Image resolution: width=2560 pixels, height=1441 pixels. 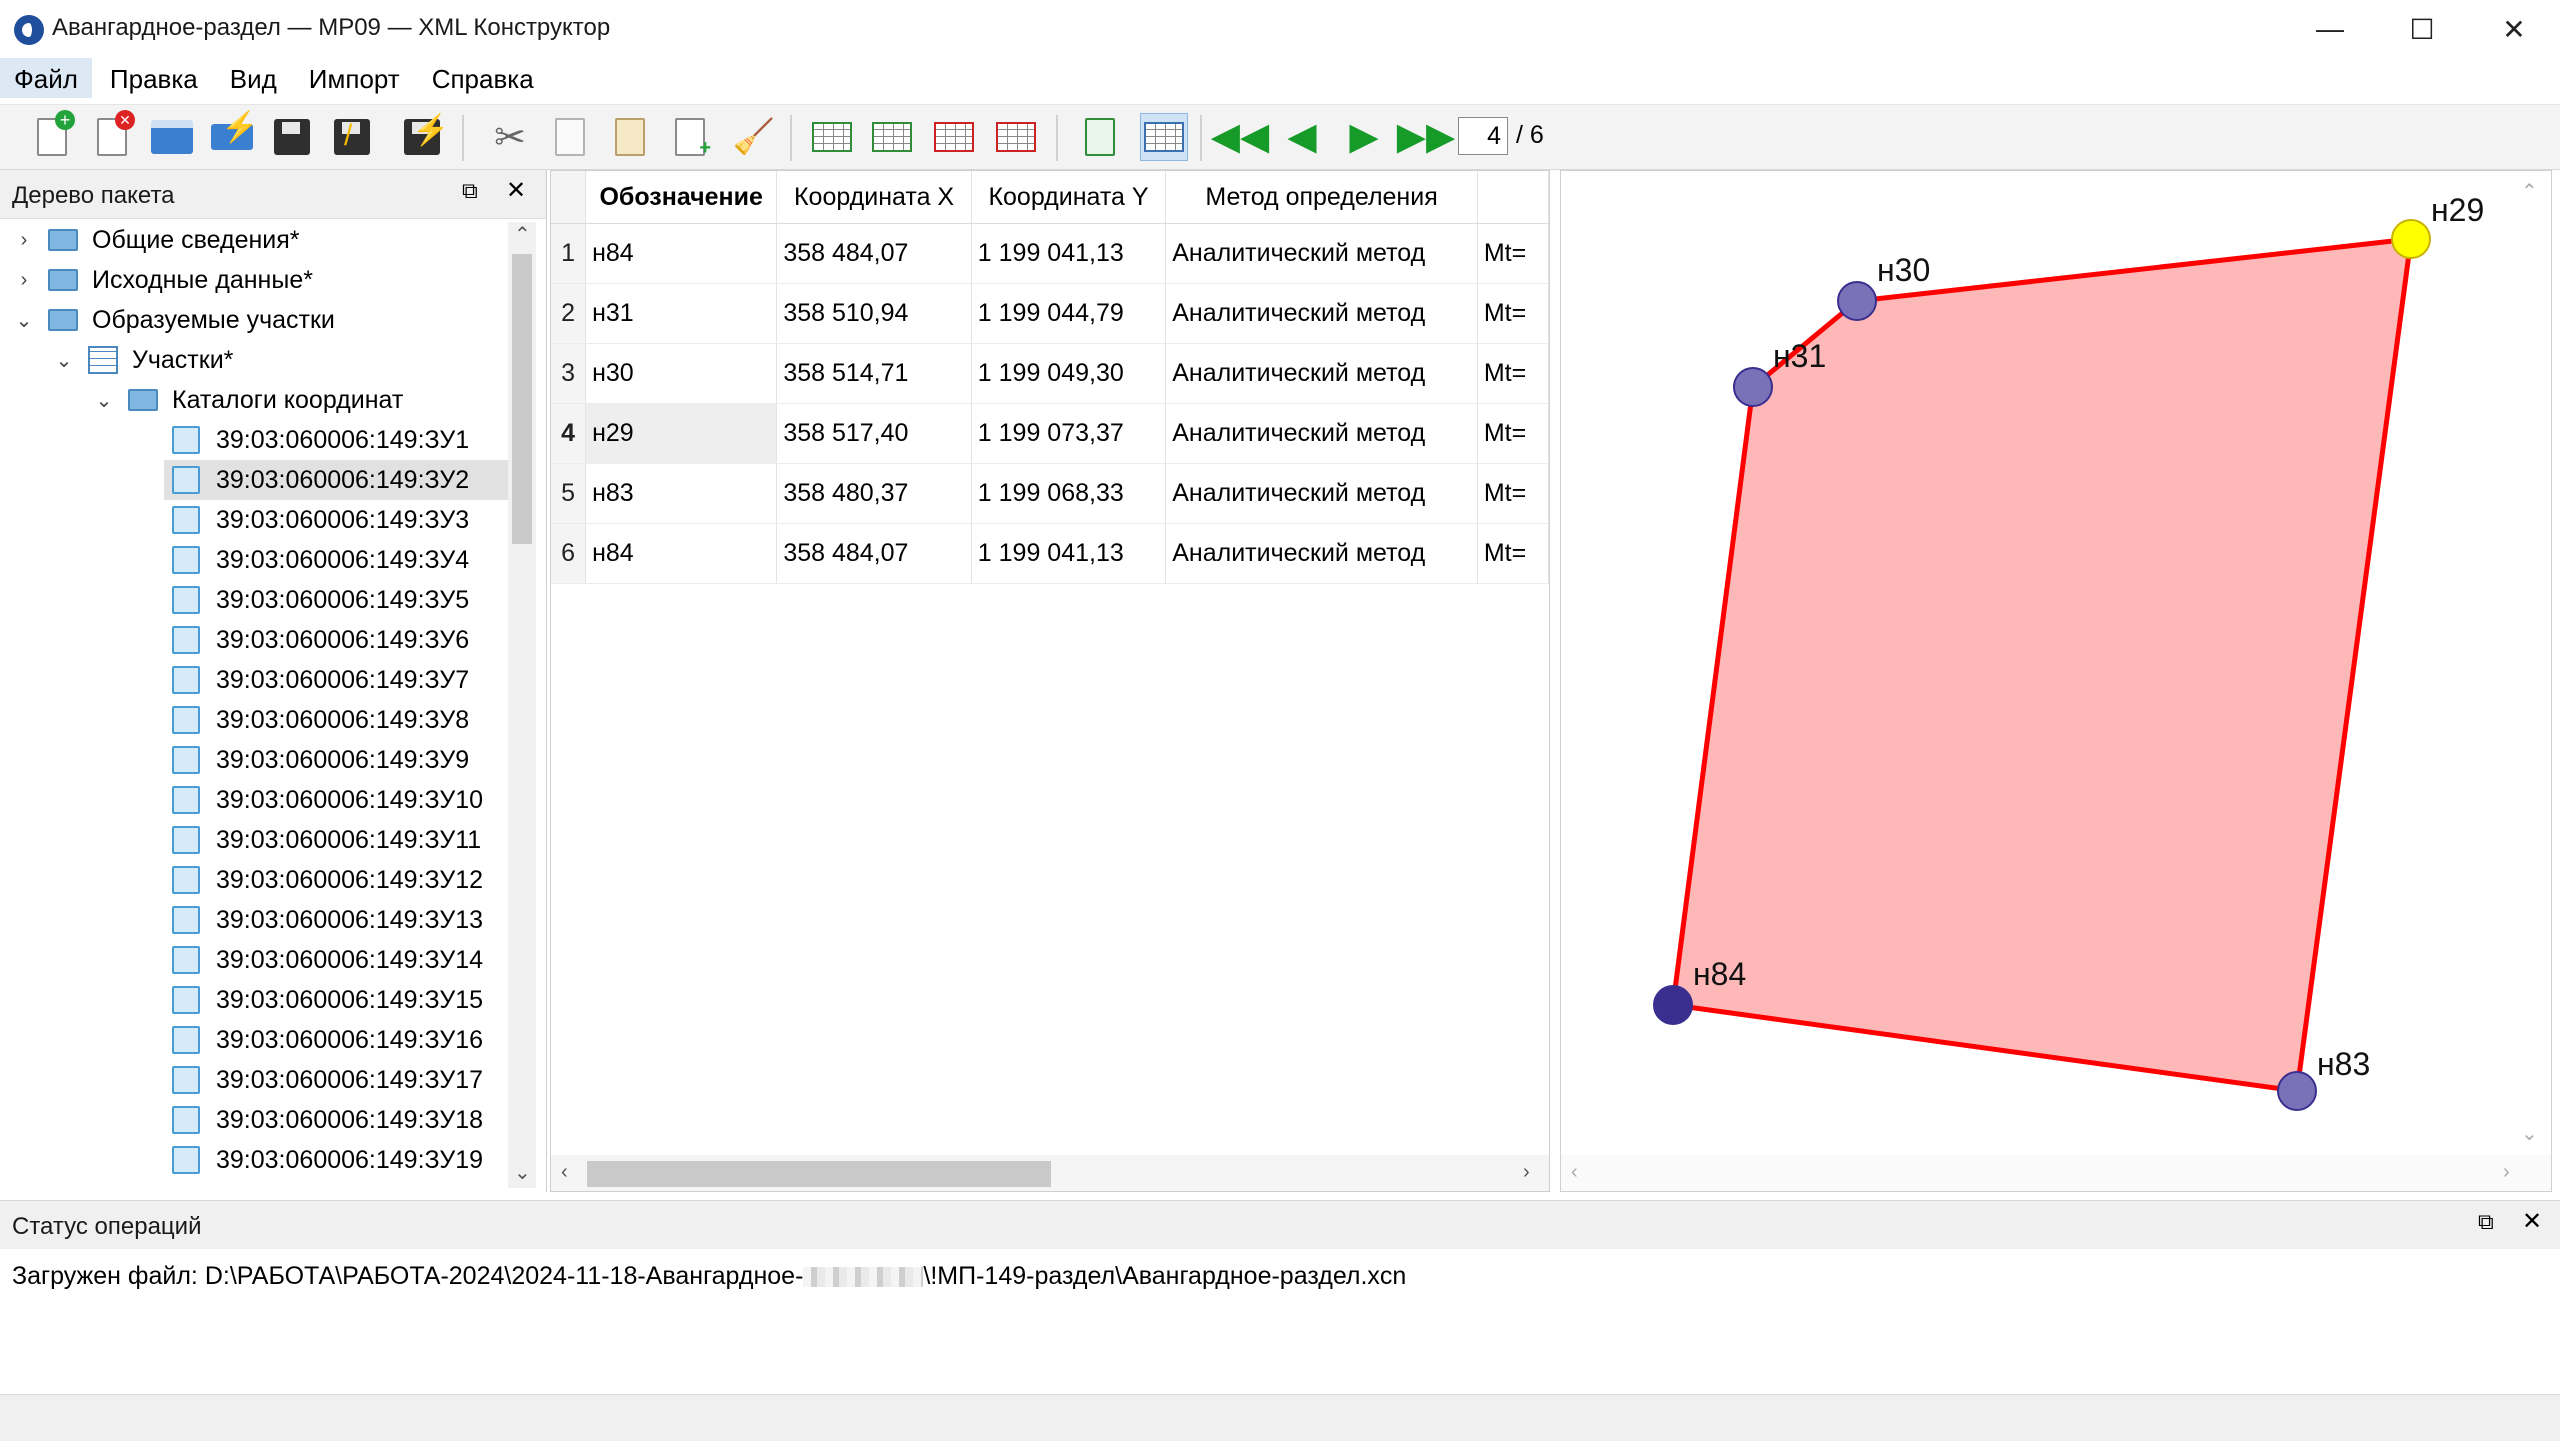 What do you see at coordinates (1016, 137) in the screenshot?
I see `delete-all-rows-button` at bounding box center [1016, 137].